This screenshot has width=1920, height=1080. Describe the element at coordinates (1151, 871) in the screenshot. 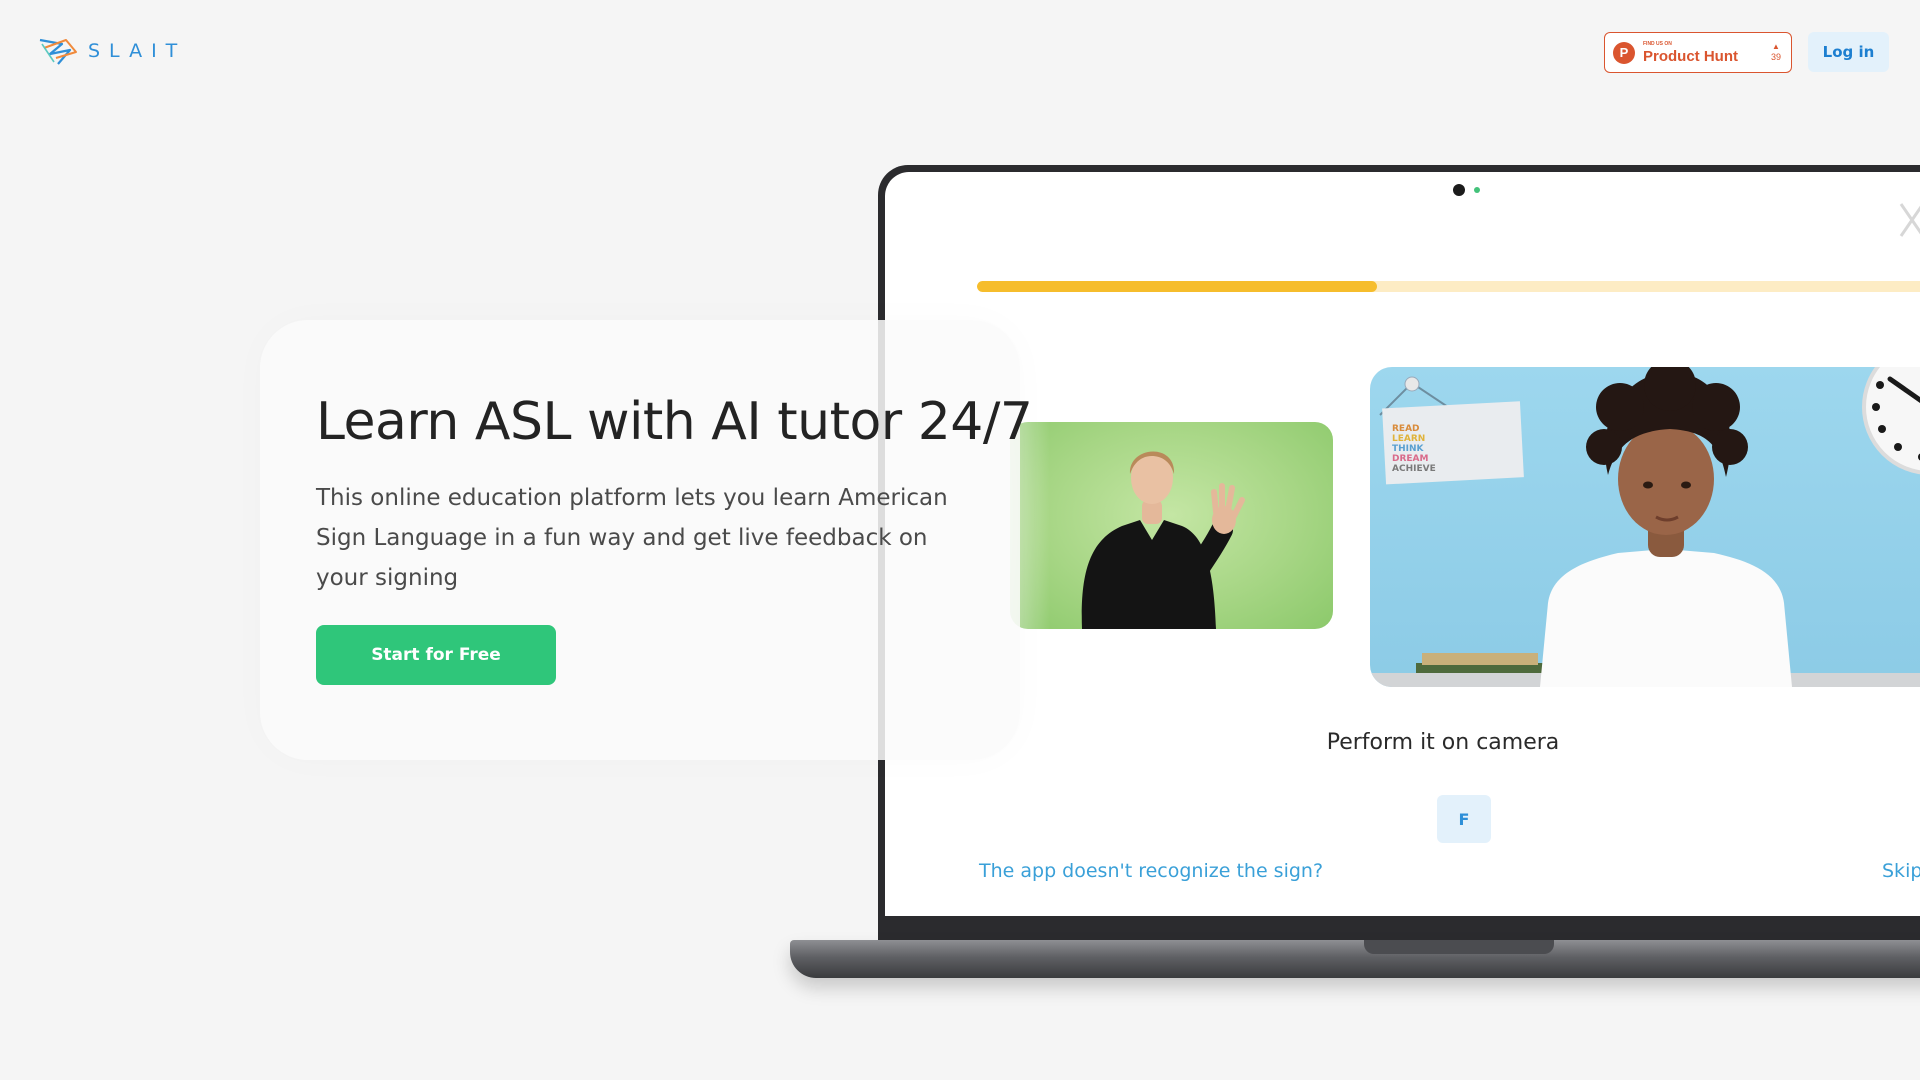

I see `sign-not-recognized-link: The app doesn't recognize the sign?` at that location.